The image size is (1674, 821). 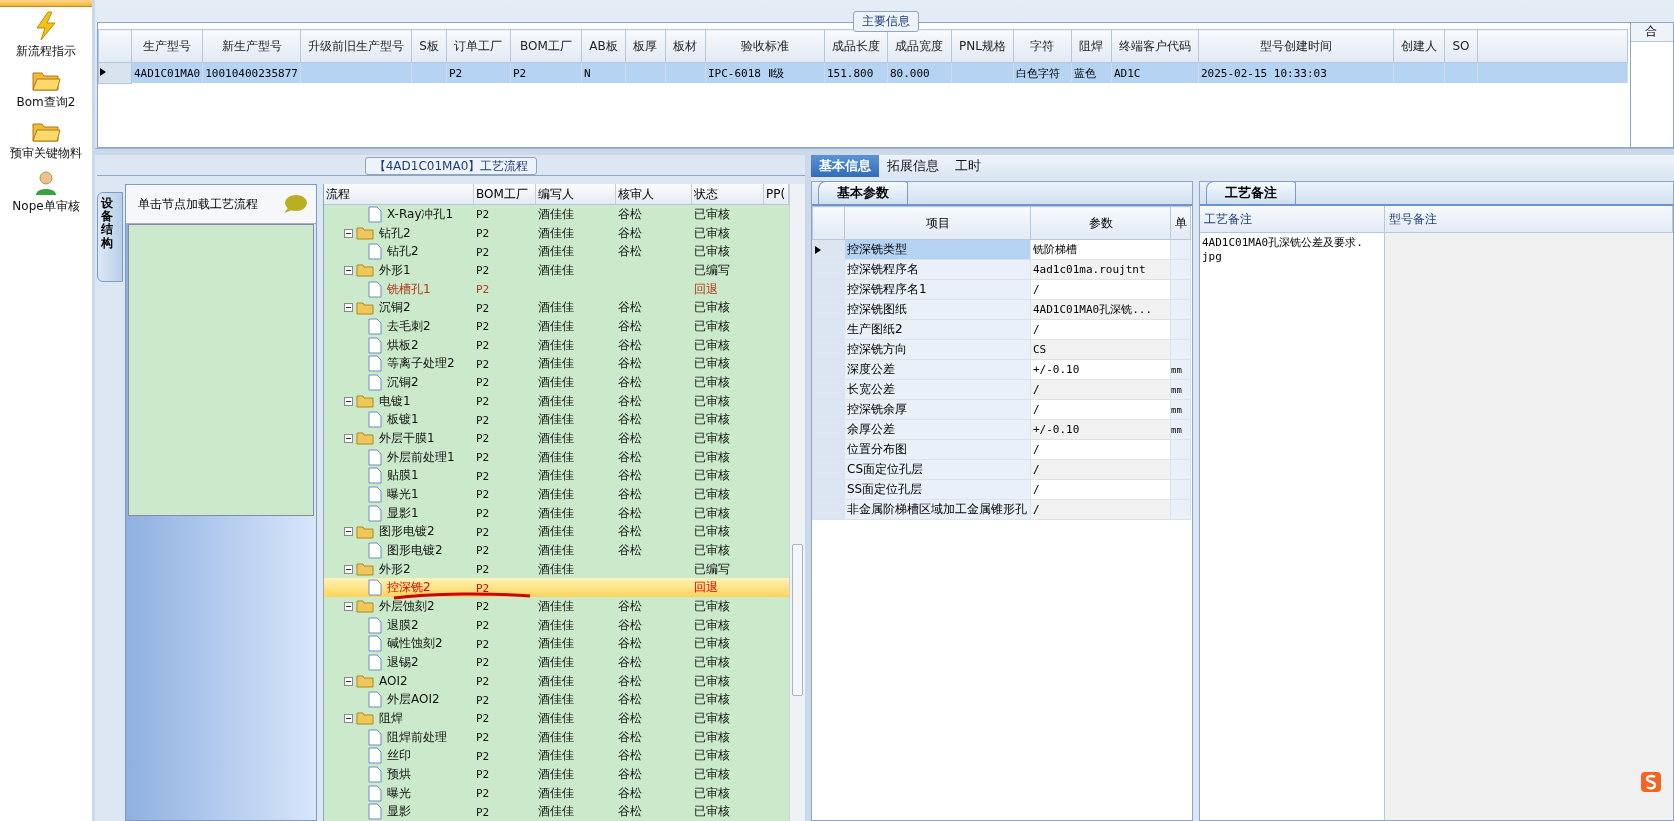 I want to click on column-header: AB板, so click(x=603, y=46).